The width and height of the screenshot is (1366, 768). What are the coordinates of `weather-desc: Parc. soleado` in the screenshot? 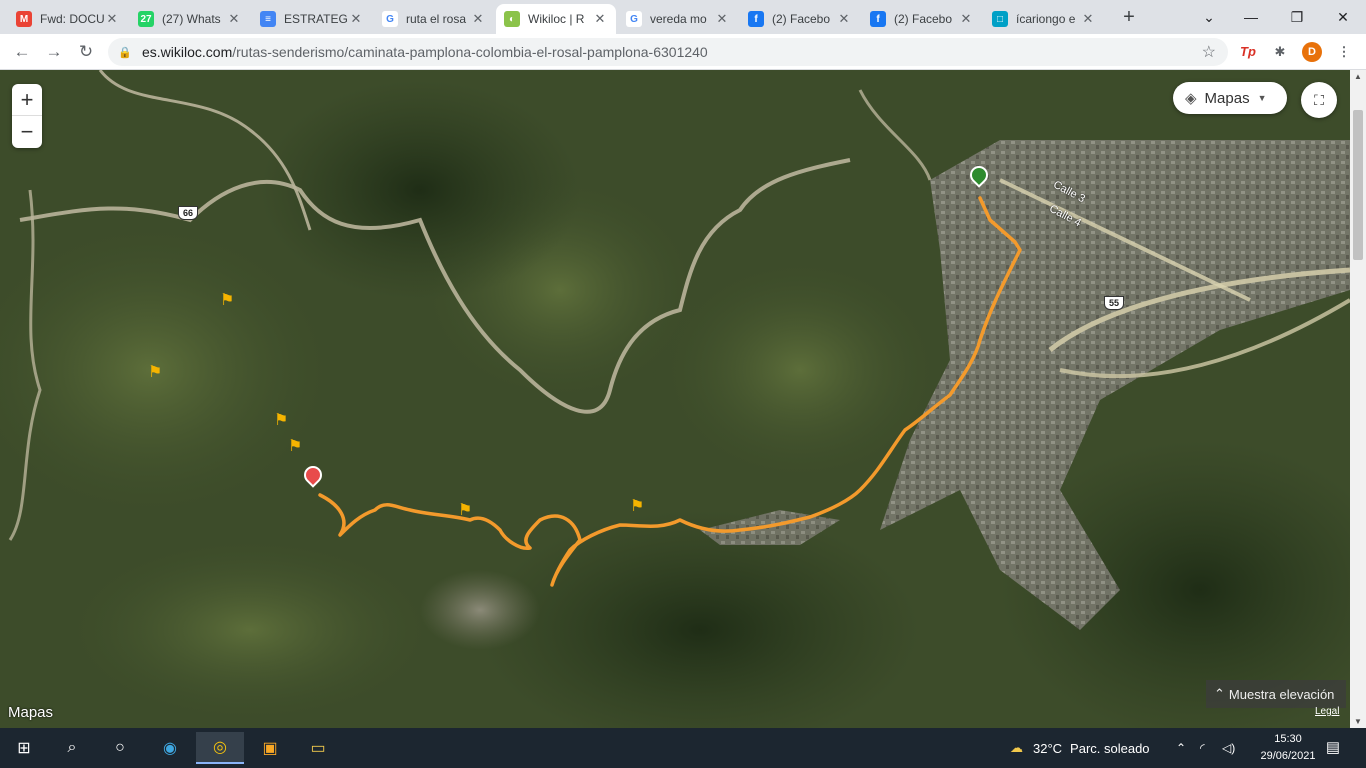 It's located at (1110, 748).